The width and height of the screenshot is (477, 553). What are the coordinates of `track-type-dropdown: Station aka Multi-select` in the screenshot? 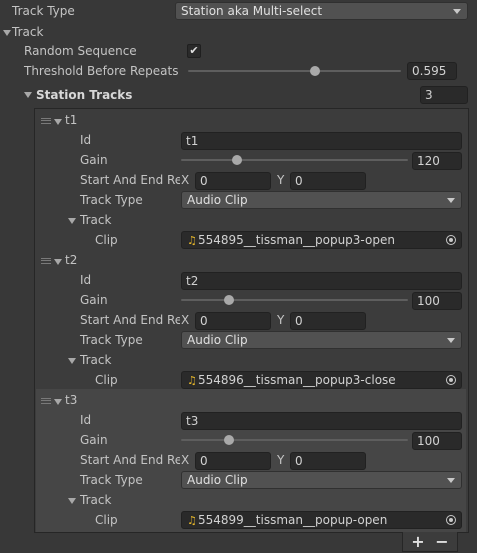 It's located at (321, 11).